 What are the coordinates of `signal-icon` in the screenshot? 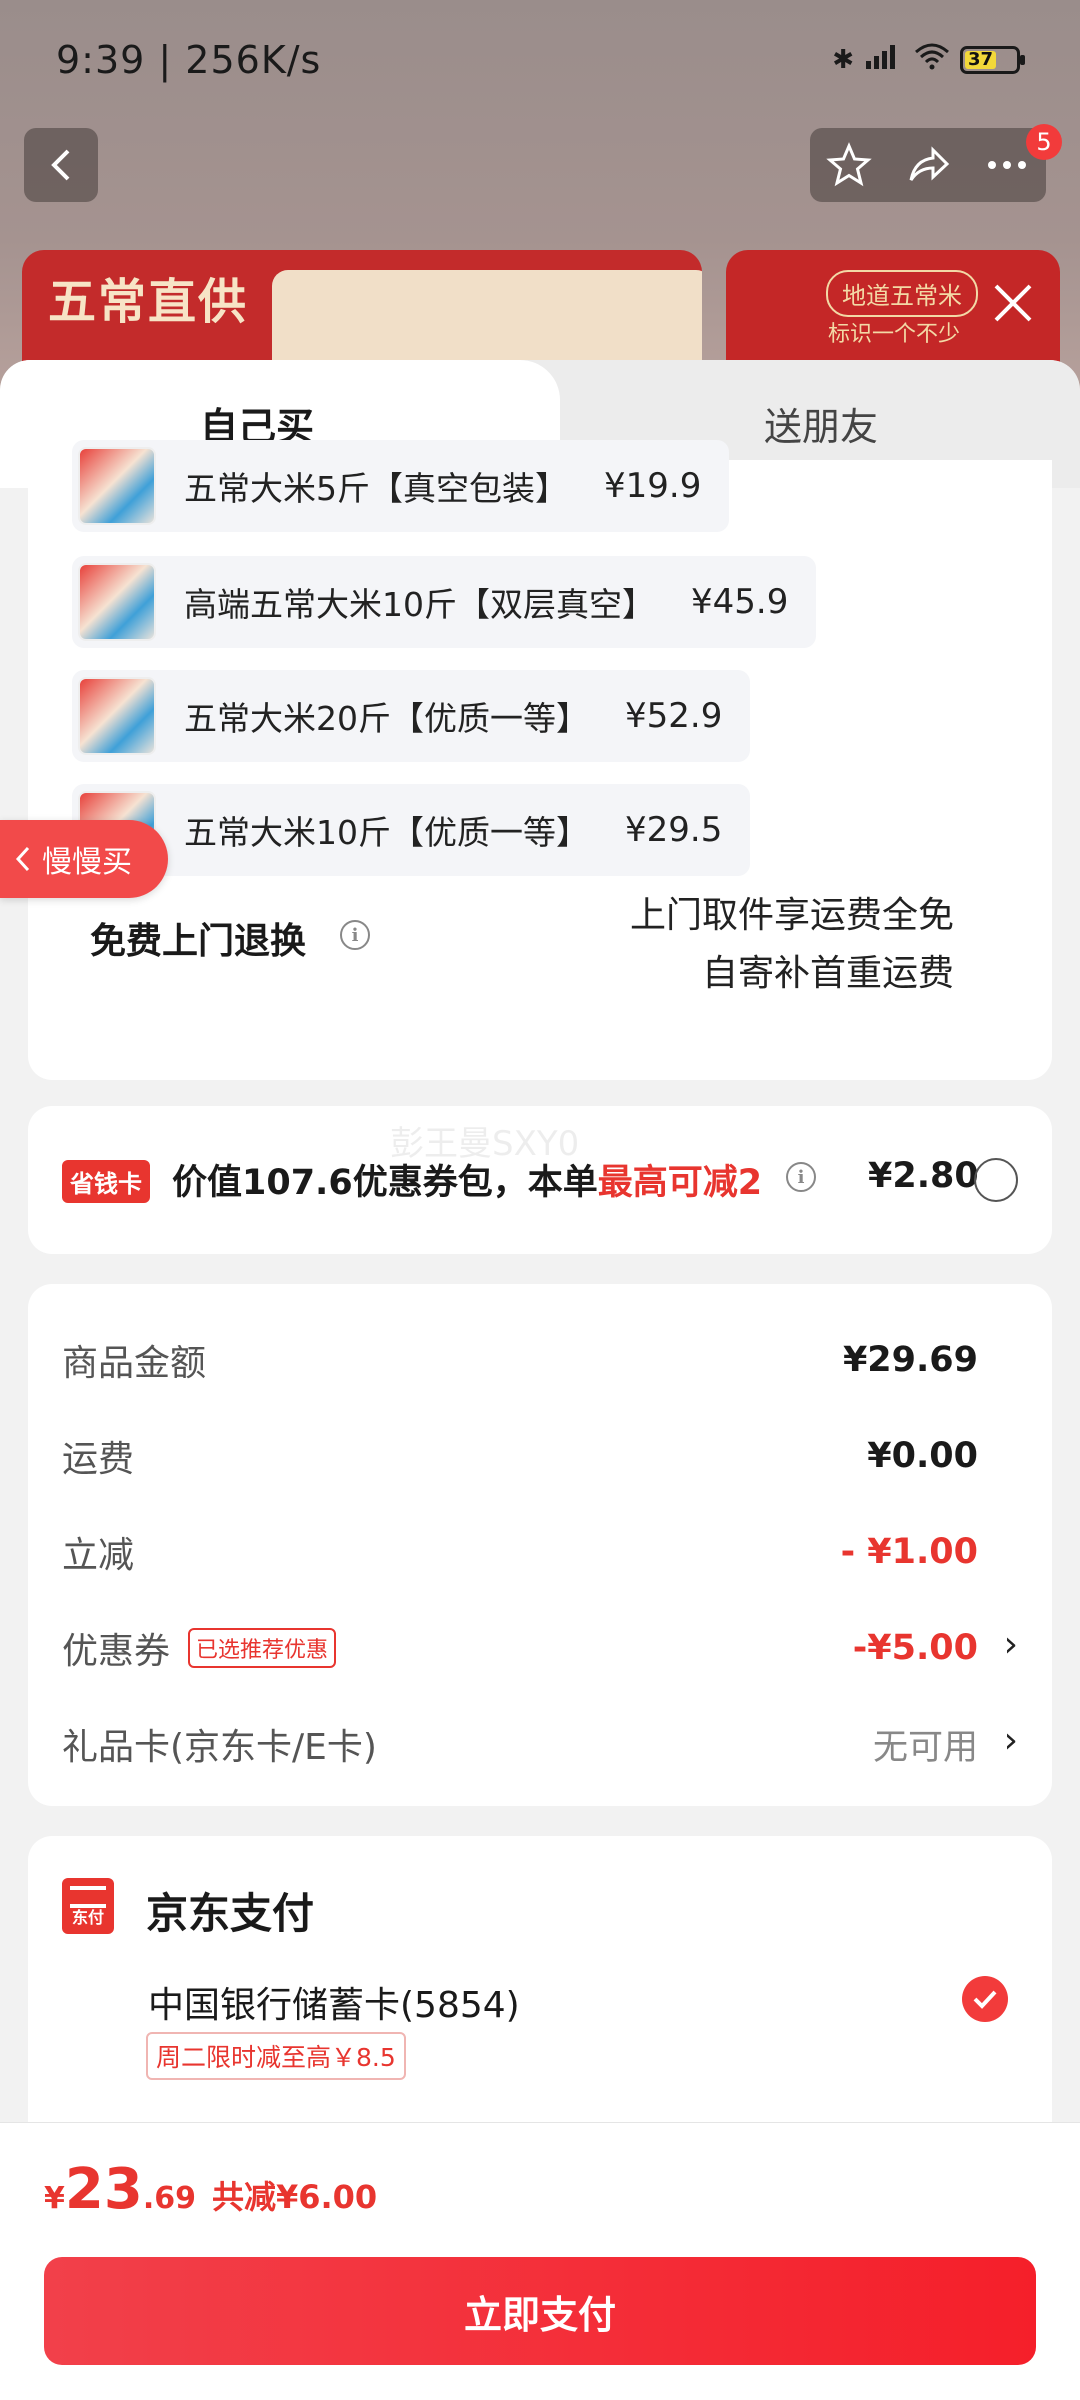 It's located at (884, 59).